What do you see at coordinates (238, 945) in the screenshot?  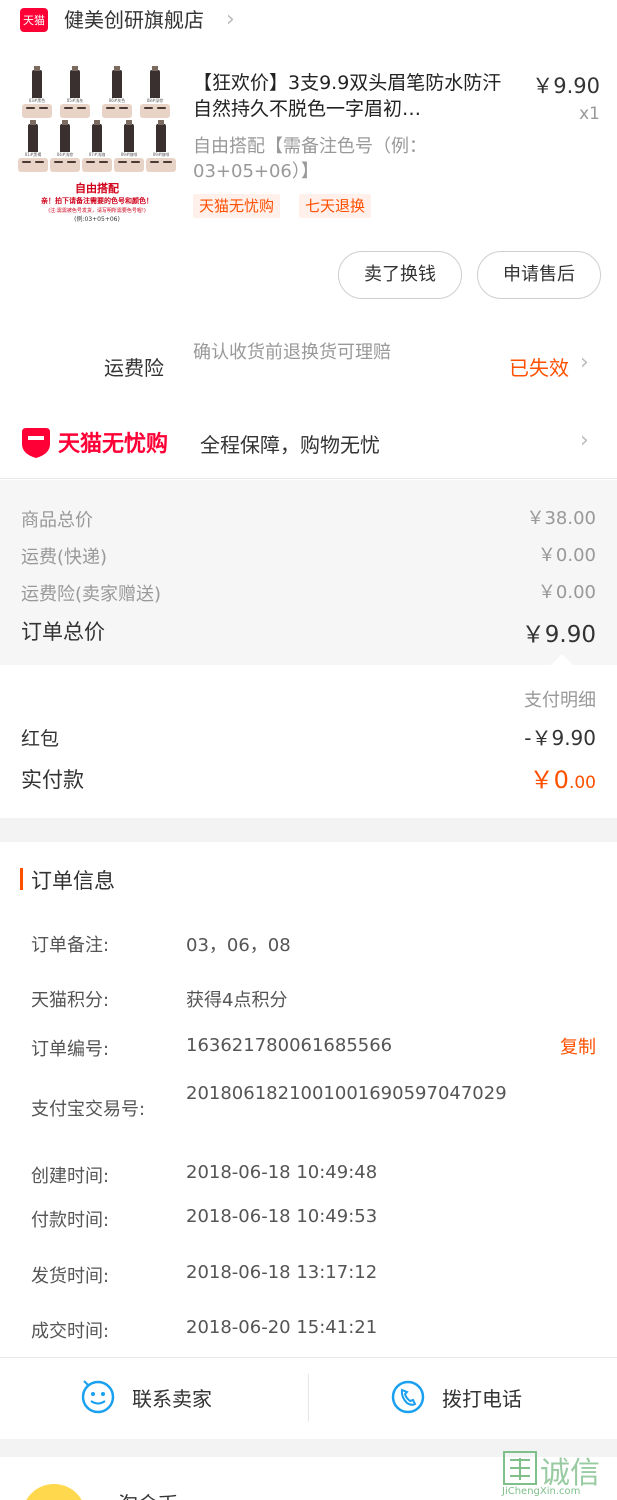 I see `order-note-value: 03，06，08` at bounding box center [238, 945].